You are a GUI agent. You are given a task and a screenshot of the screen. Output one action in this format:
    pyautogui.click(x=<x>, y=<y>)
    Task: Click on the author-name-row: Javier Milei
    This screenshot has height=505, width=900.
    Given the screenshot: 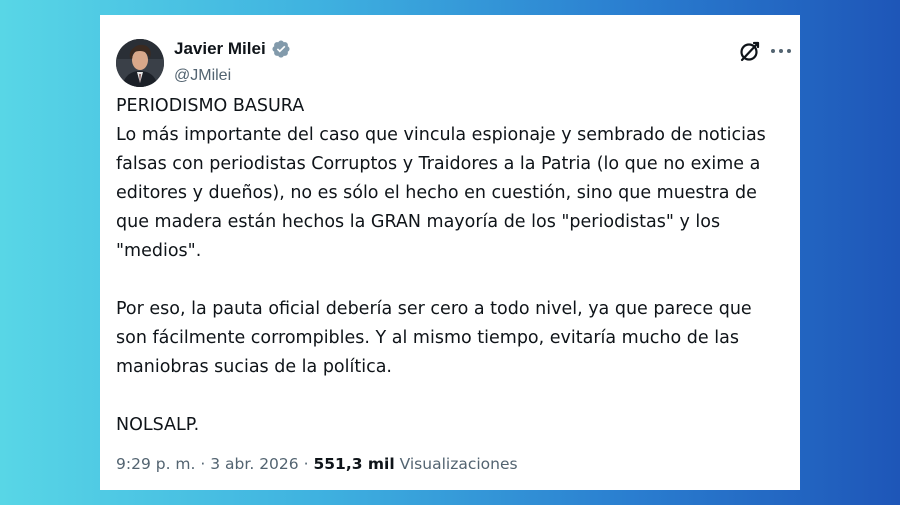 What is the action you would take?
    pyautogui.click(x=232, y=49)
    